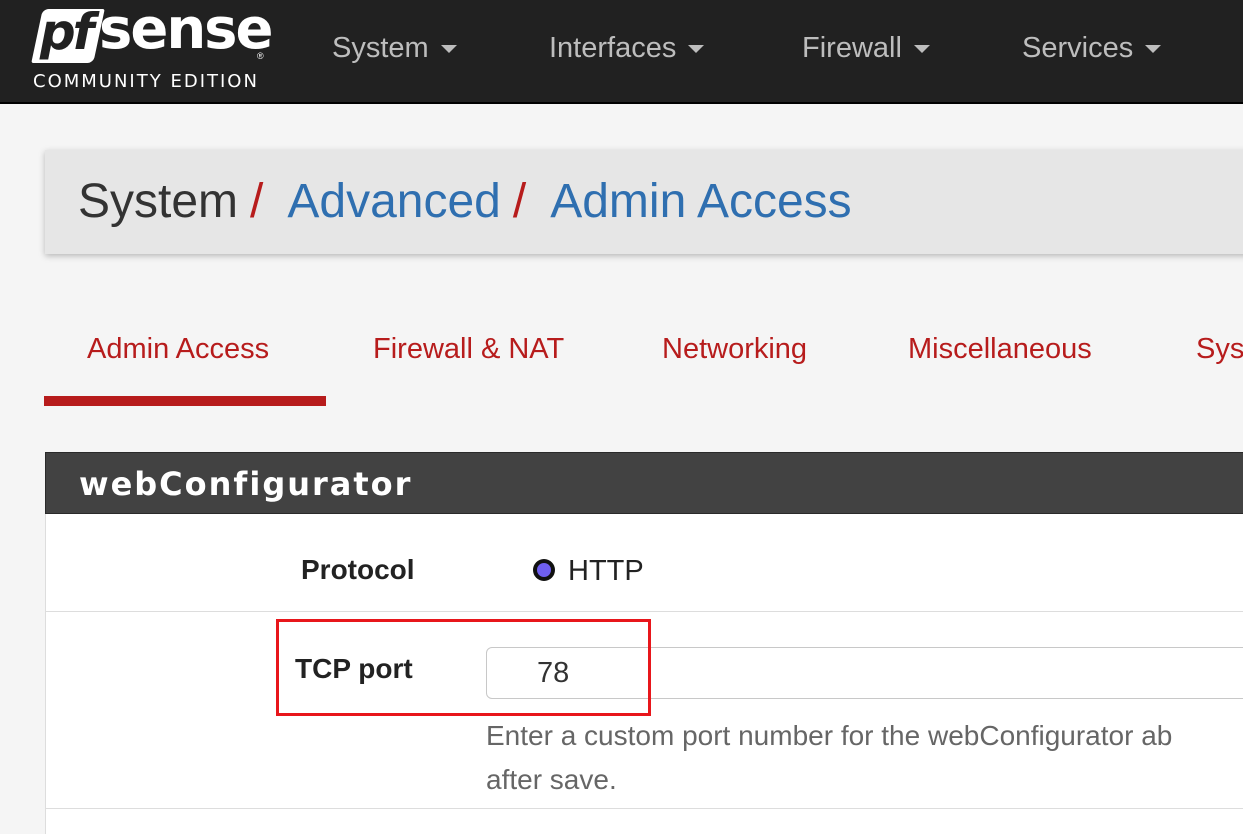 The width and height of the screenshot is (1243, 834). What do you see at coordinates (551, 779) in the screenshot?
I see `tcp-port-help-line-2: after save.` at bounding box center [551, 779].